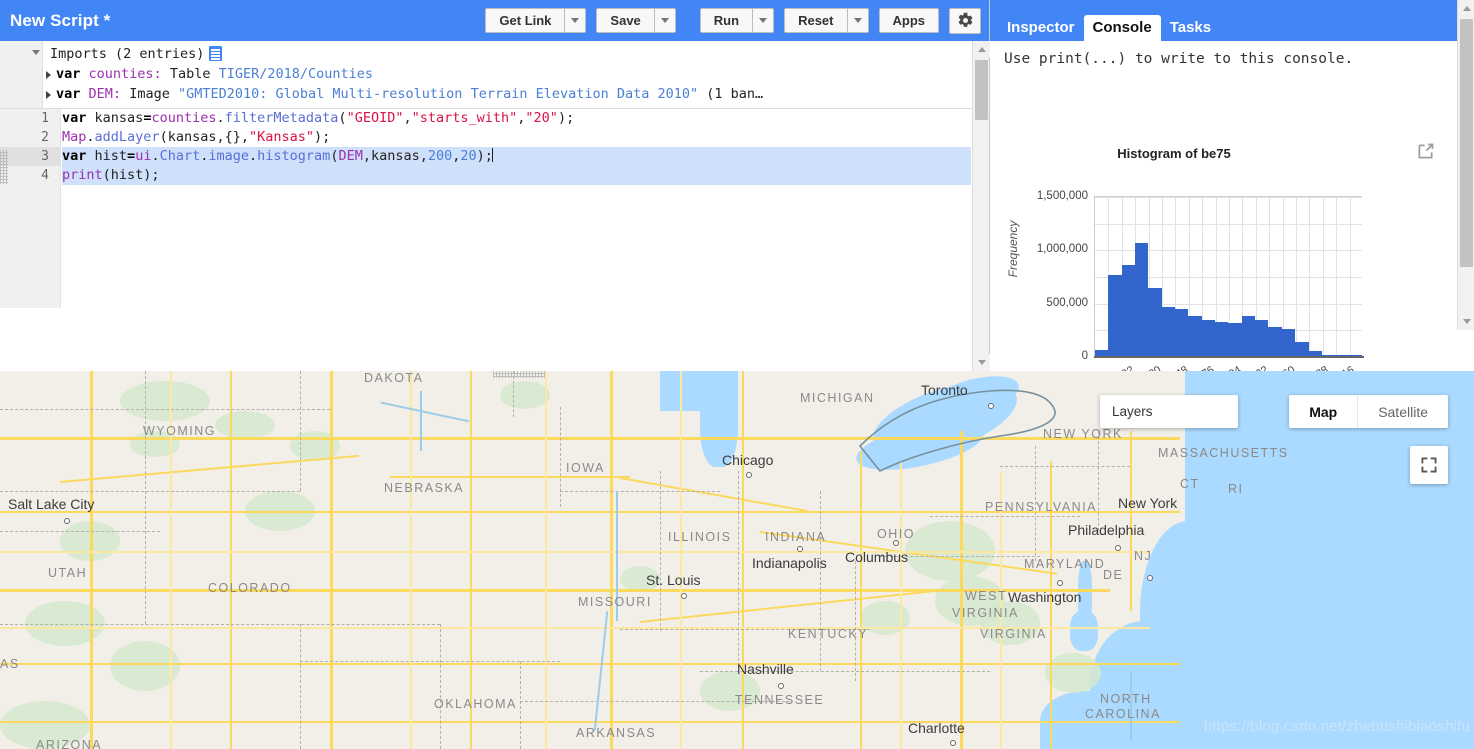  What do you see at coordinates (105, 94) in the screenshot?
I see `import-name: DEM:` at bounding box center [105, 94].